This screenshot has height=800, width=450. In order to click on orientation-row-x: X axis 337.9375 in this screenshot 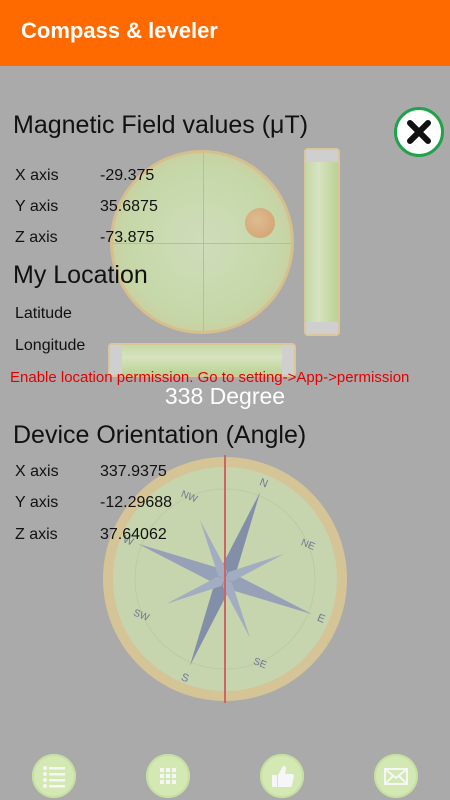, I will do `click(91, 472)`.